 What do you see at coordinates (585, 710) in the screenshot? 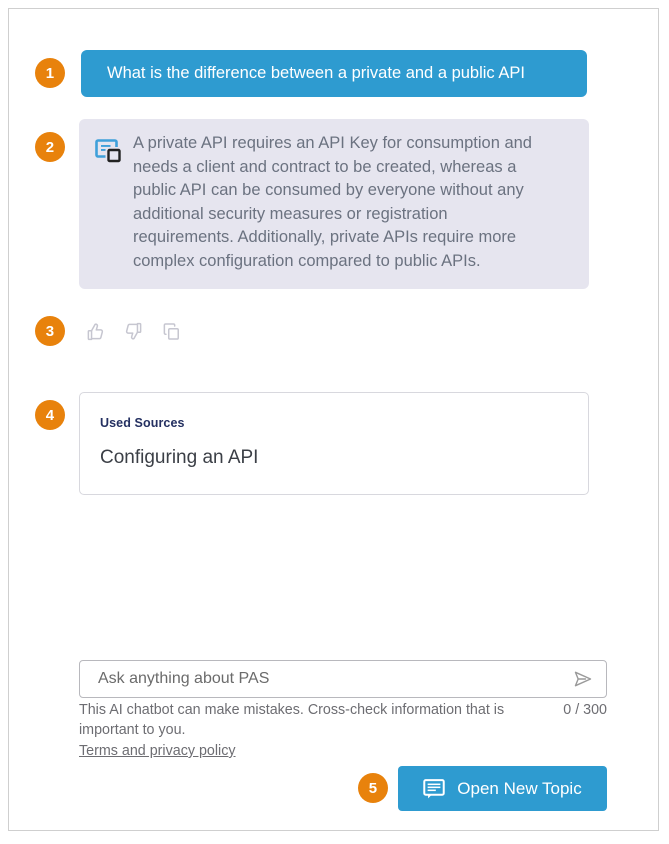
I see `character-counter: 0 / 300` at bounding box center [585, 710].